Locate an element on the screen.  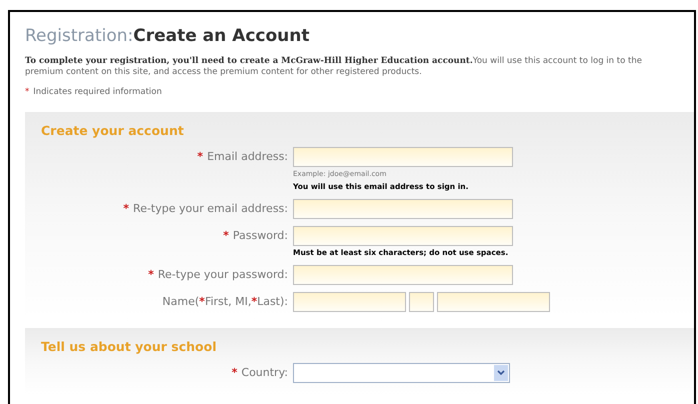
first-name-field is located at coordinates (349, 302).